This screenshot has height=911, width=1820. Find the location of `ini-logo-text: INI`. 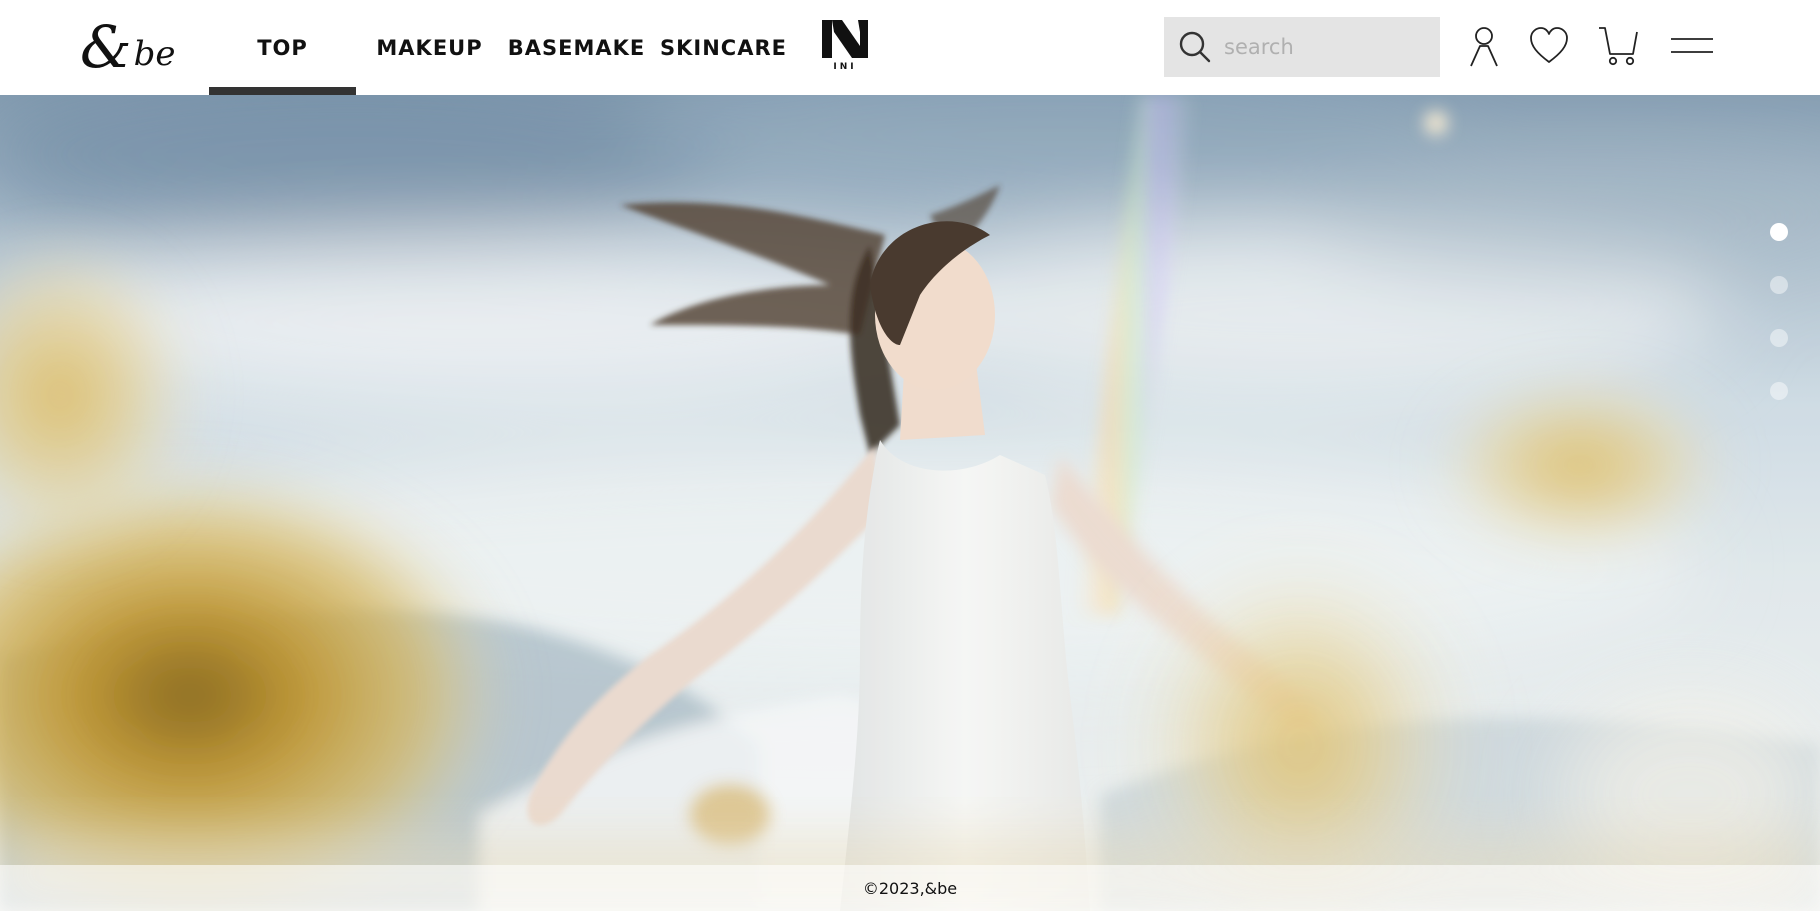

ini-logo-text: INI is located at coordinates (845, 67).